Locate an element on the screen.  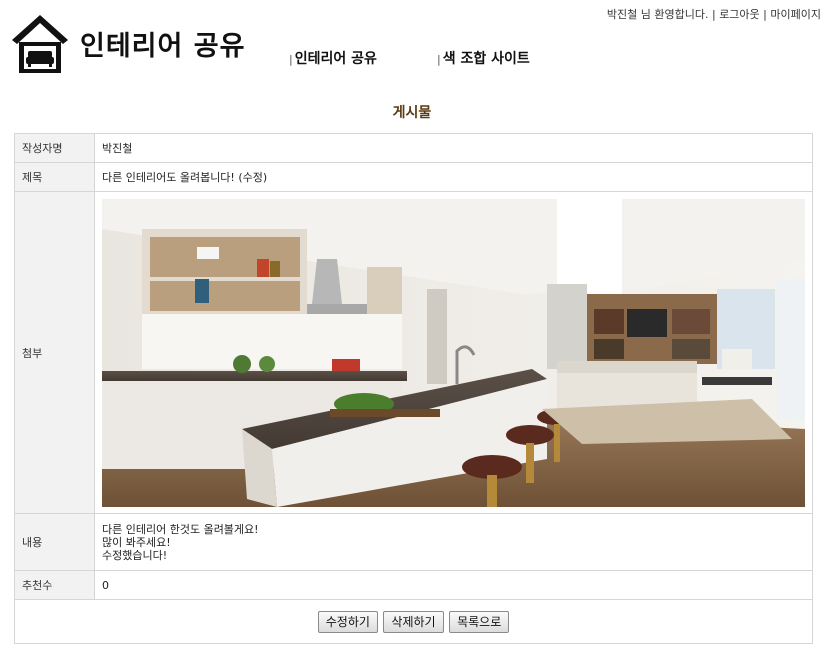
page-title: 게시물 is located at coordinates (412, 113).